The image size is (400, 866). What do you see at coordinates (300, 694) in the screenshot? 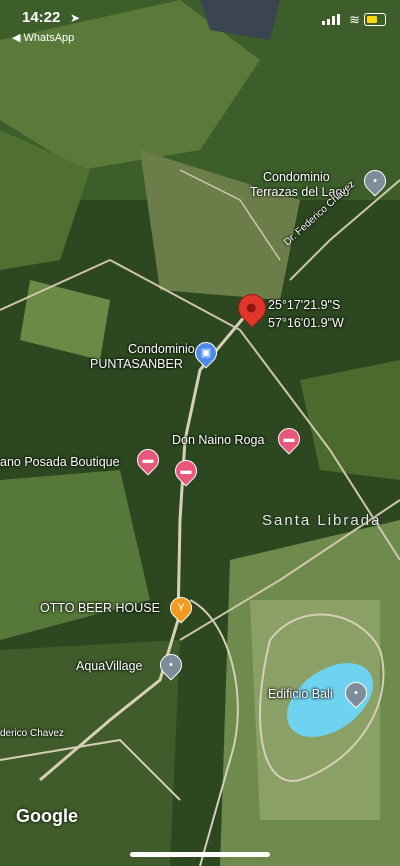
I see `place-label-edificio-bali: Edificio Bali` at bounding box center [300, 694].